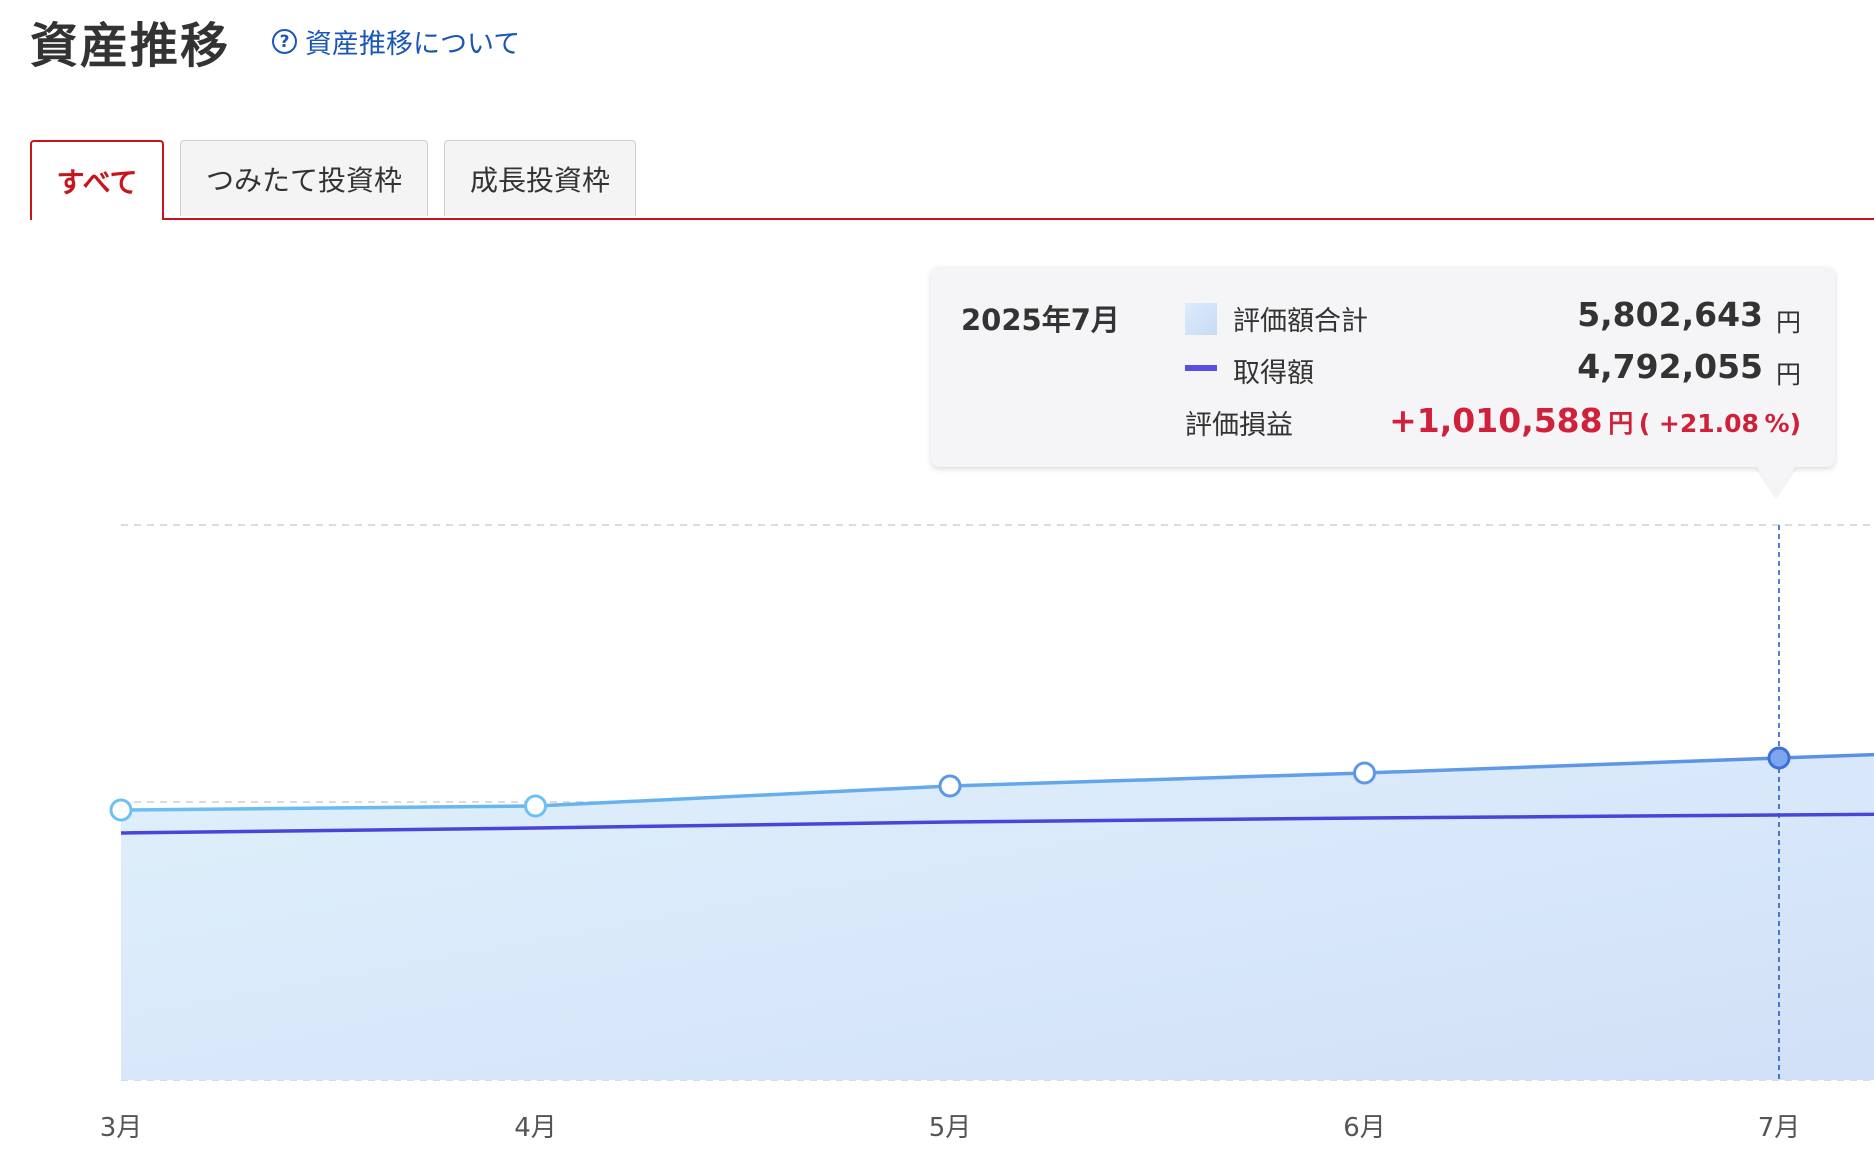  What do you see at coordinates (1273, 373) in the screenshot?
I see `tooltip-acquisition-label: 取得額` at bounding box center [1273, 373].